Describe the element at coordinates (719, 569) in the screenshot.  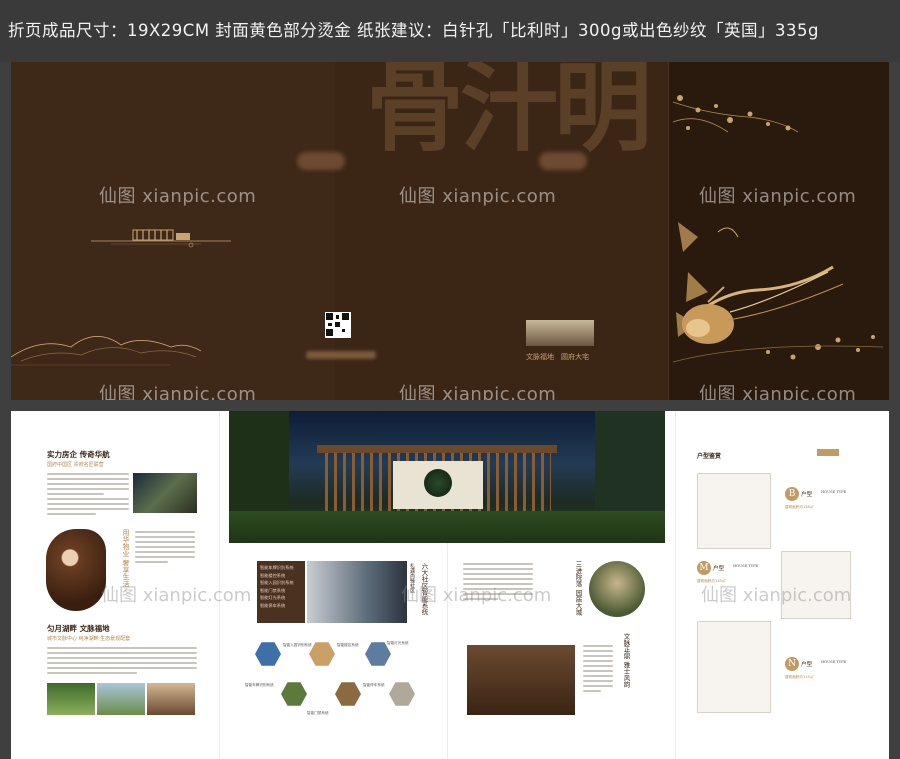
I see `plan-name-m: 户型` at that location.